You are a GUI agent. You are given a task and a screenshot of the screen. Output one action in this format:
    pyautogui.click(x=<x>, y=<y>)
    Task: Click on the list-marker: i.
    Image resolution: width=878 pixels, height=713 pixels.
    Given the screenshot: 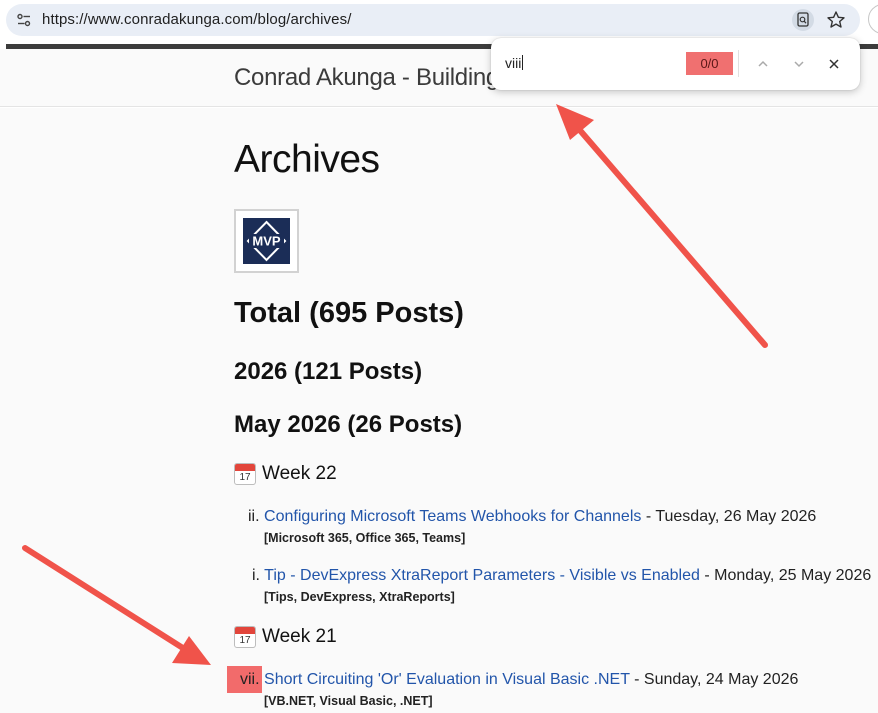 What is the action you would take?
    pyautogui.click(x=256, y=575)
    